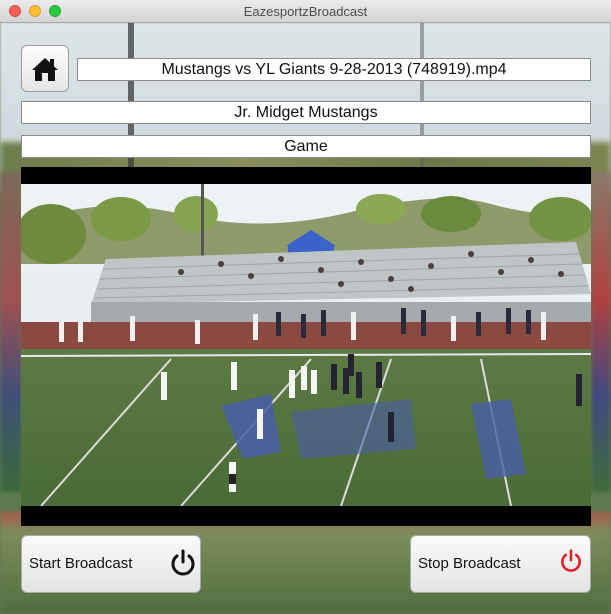 This screenshot has height=614, width=611. I want to click on team-name: Jr. Midget Mustangs, so click(306, 112).